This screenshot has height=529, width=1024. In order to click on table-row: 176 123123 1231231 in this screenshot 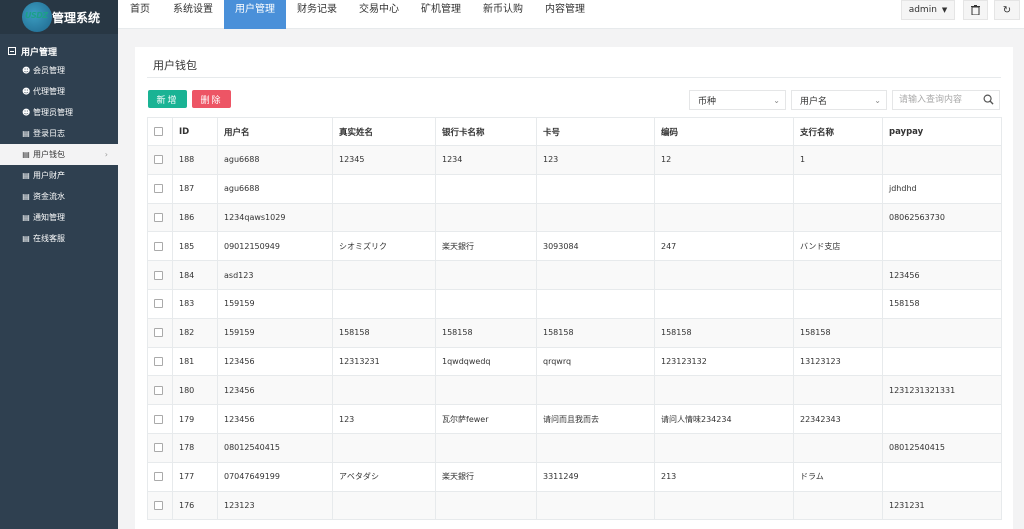, I will do `click(574, 505)`.